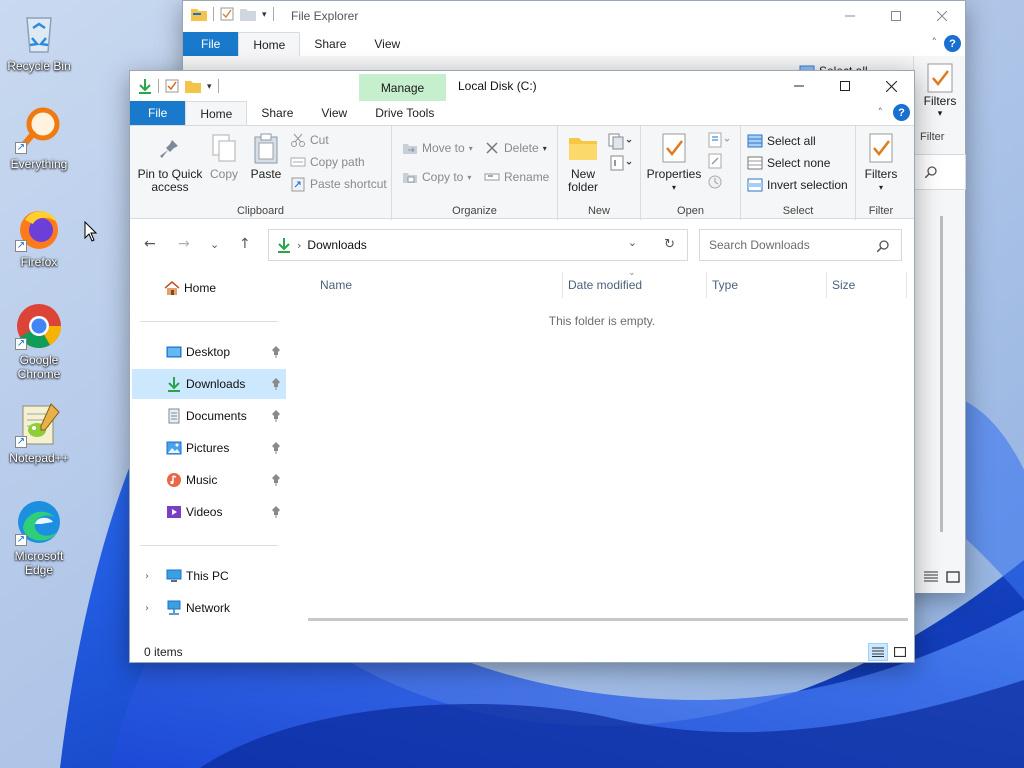 The image size is (1024, 768). What do you see at coordinates (209, 608) in the screenshot?
I see `nav-item-network: › Network` at bounding box center [209, 608].